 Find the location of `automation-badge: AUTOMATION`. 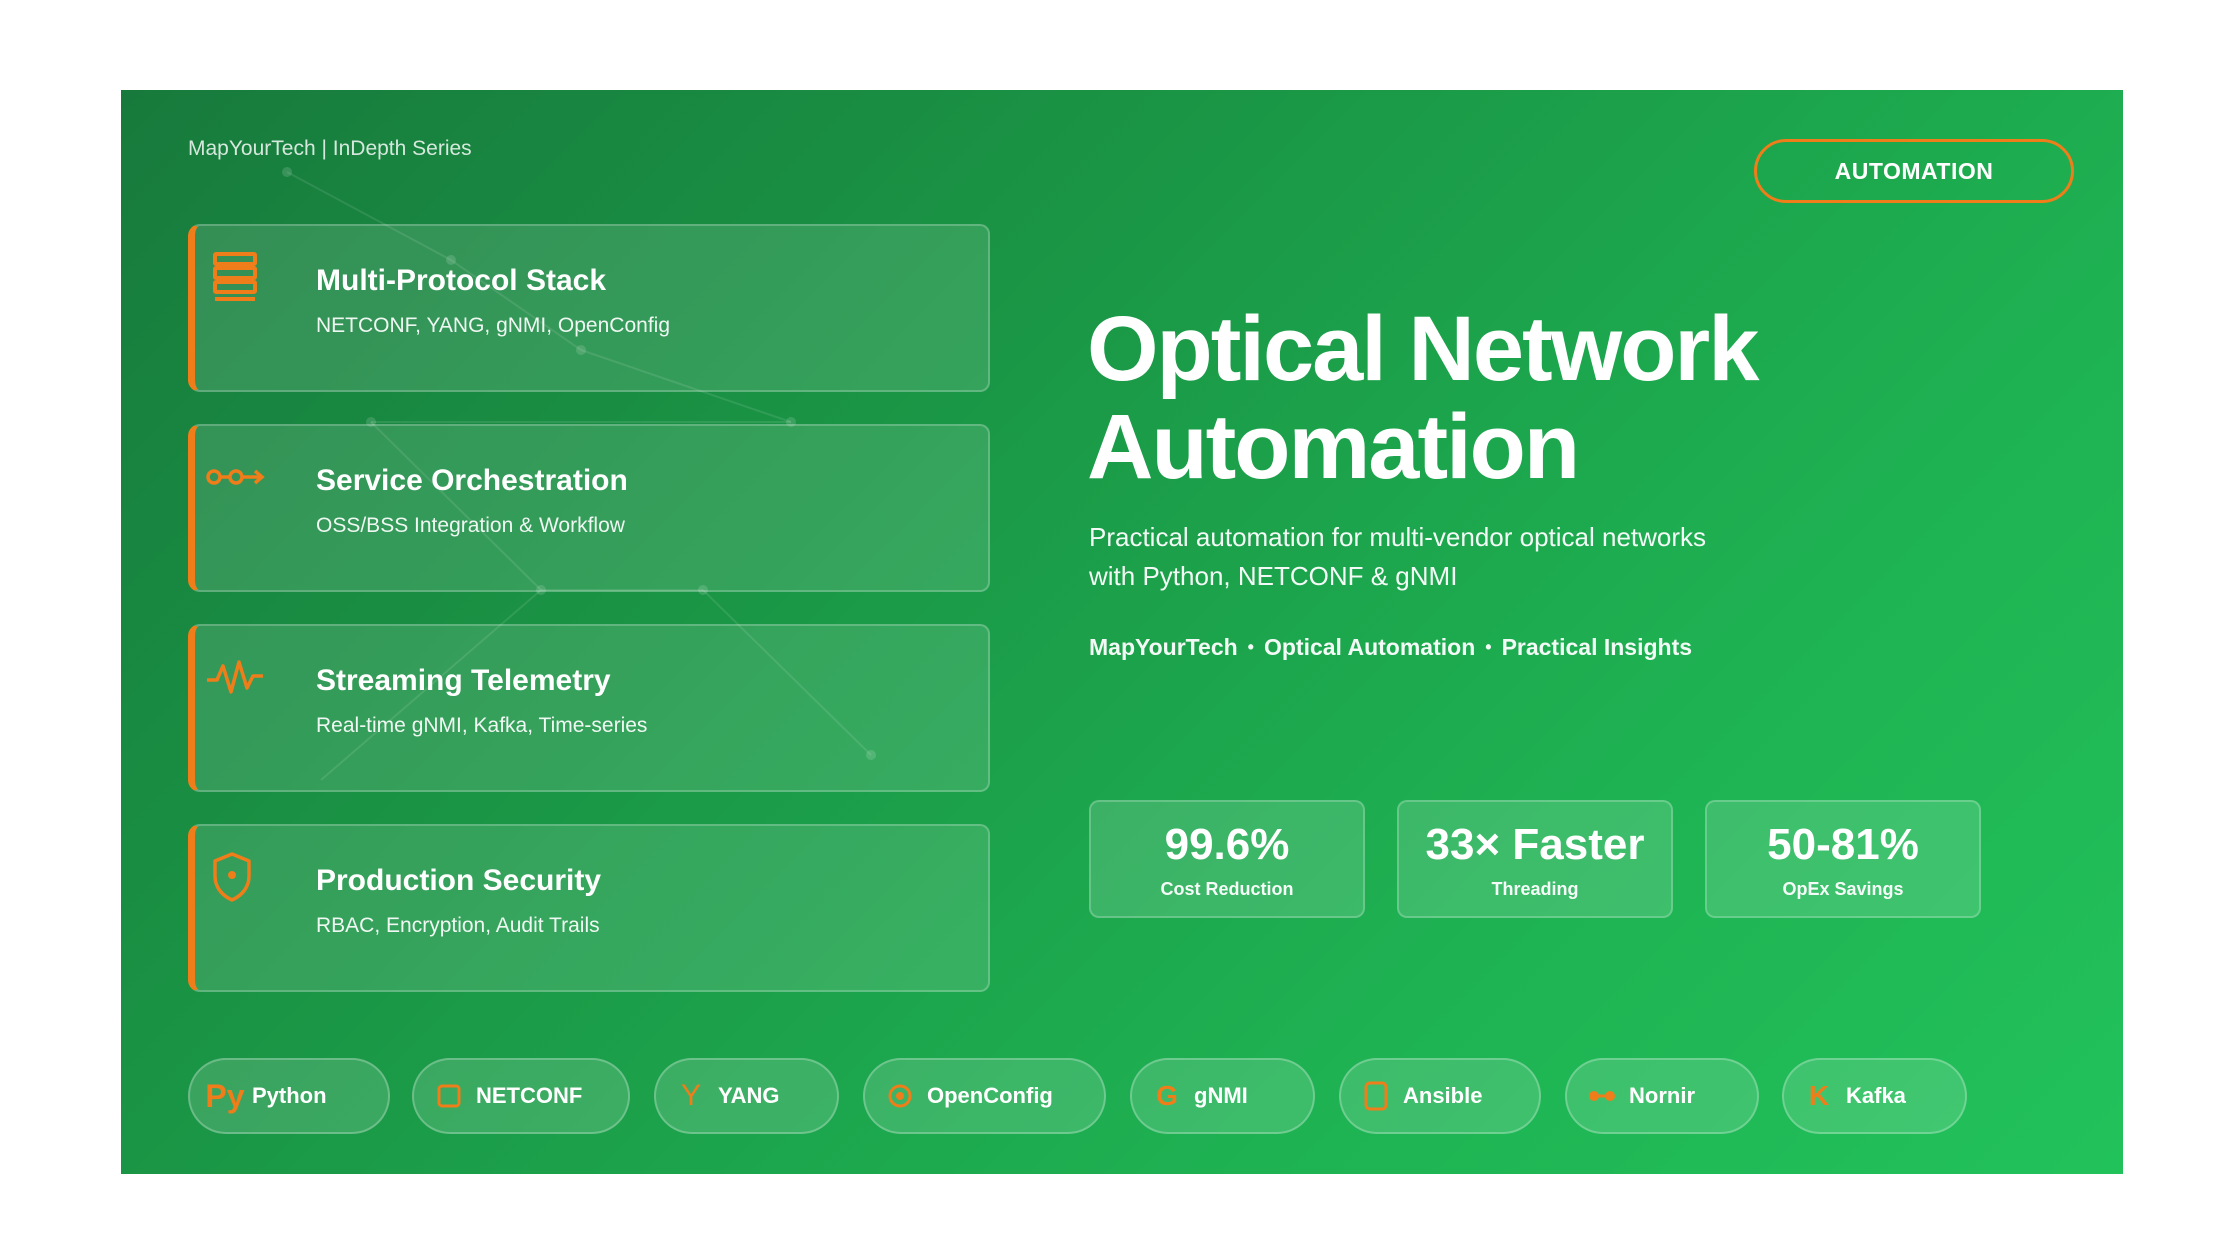

automation-badge: AUTOMATION is located at coordinates (1914, 171).